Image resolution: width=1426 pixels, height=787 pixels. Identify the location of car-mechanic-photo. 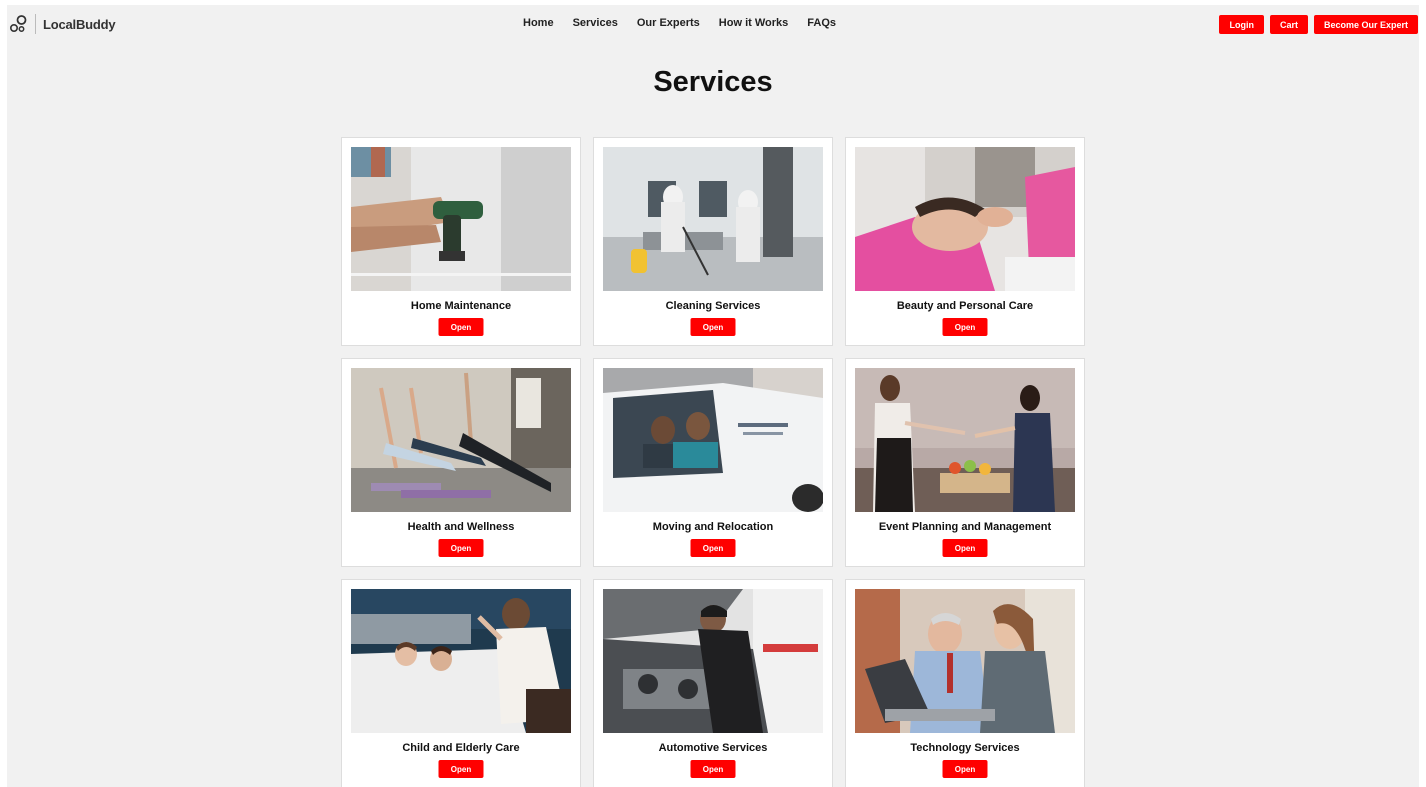
(713, 661).